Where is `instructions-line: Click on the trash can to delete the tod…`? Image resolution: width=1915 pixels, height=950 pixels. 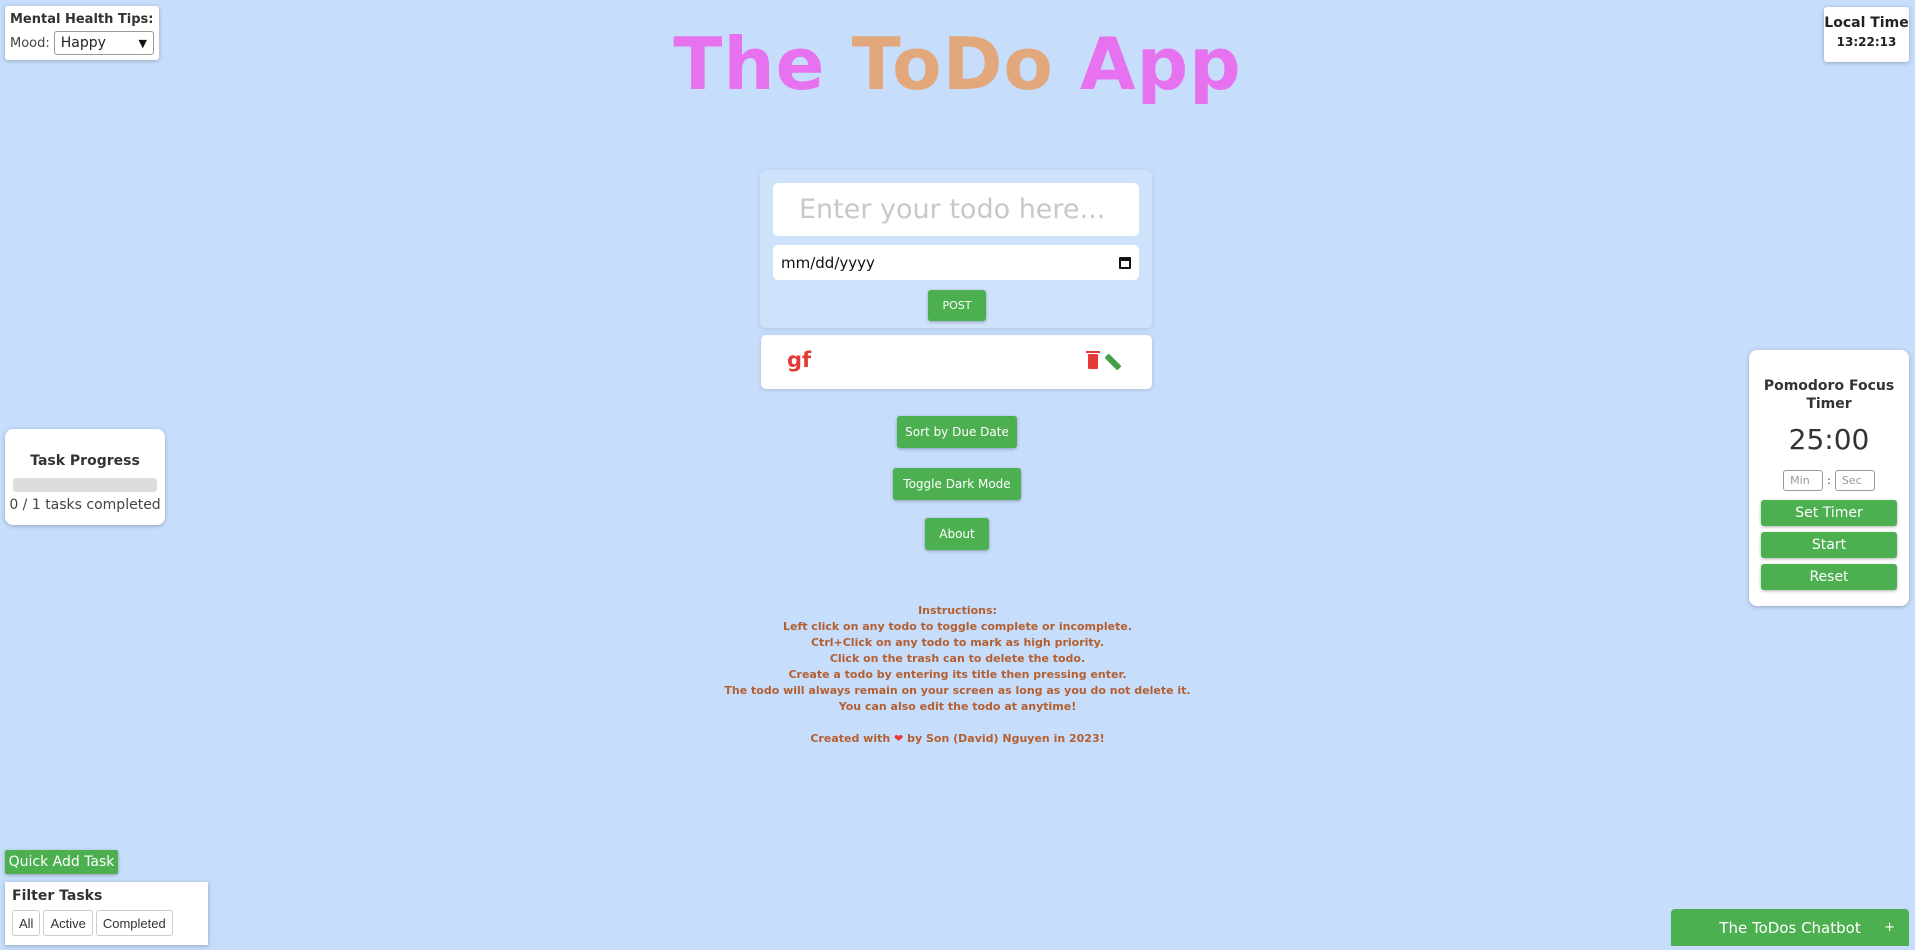 instructions-line: Click on the trash can to delete the tod… is located at coordinates (957, 658).